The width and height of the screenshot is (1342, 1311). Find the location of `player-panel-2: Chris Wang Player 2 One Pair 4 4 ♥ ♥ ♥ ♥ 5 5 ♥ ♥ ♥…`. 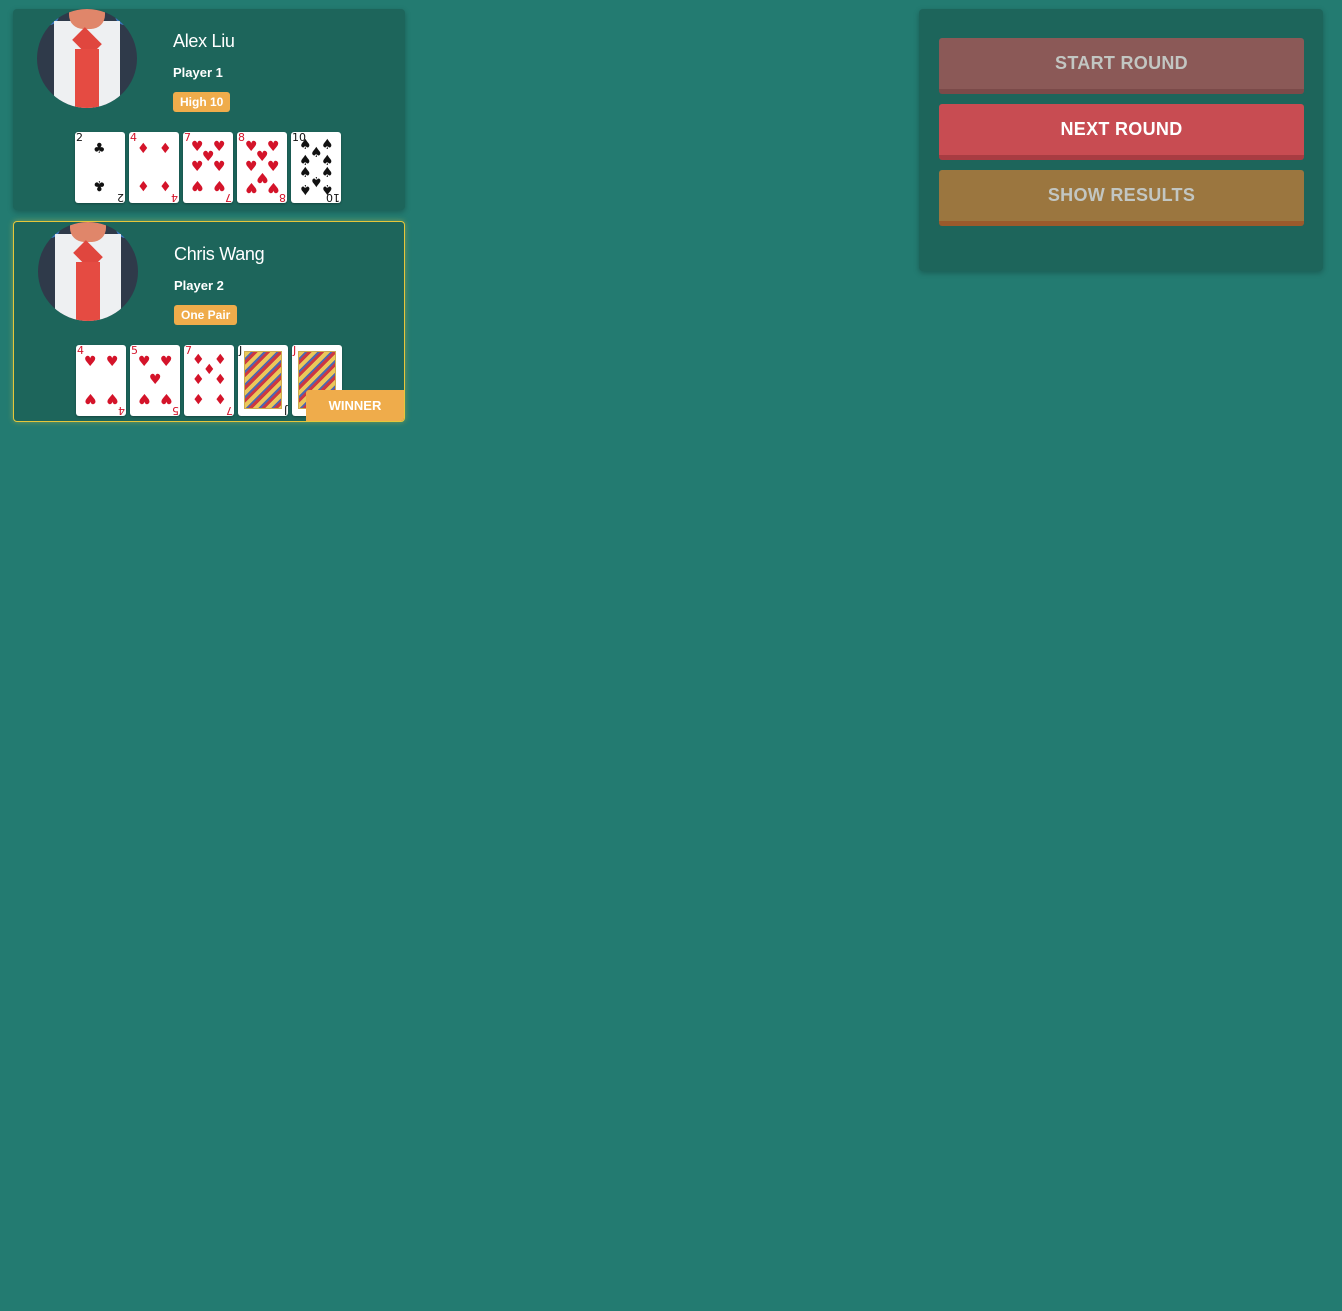

player-panel-2: Chris Wang Player 2 One Pair 4 4 ♥ ♥ ♥ ♥ 5 5 ♥ ♥ ♥… is located at coordinates (209, 321).